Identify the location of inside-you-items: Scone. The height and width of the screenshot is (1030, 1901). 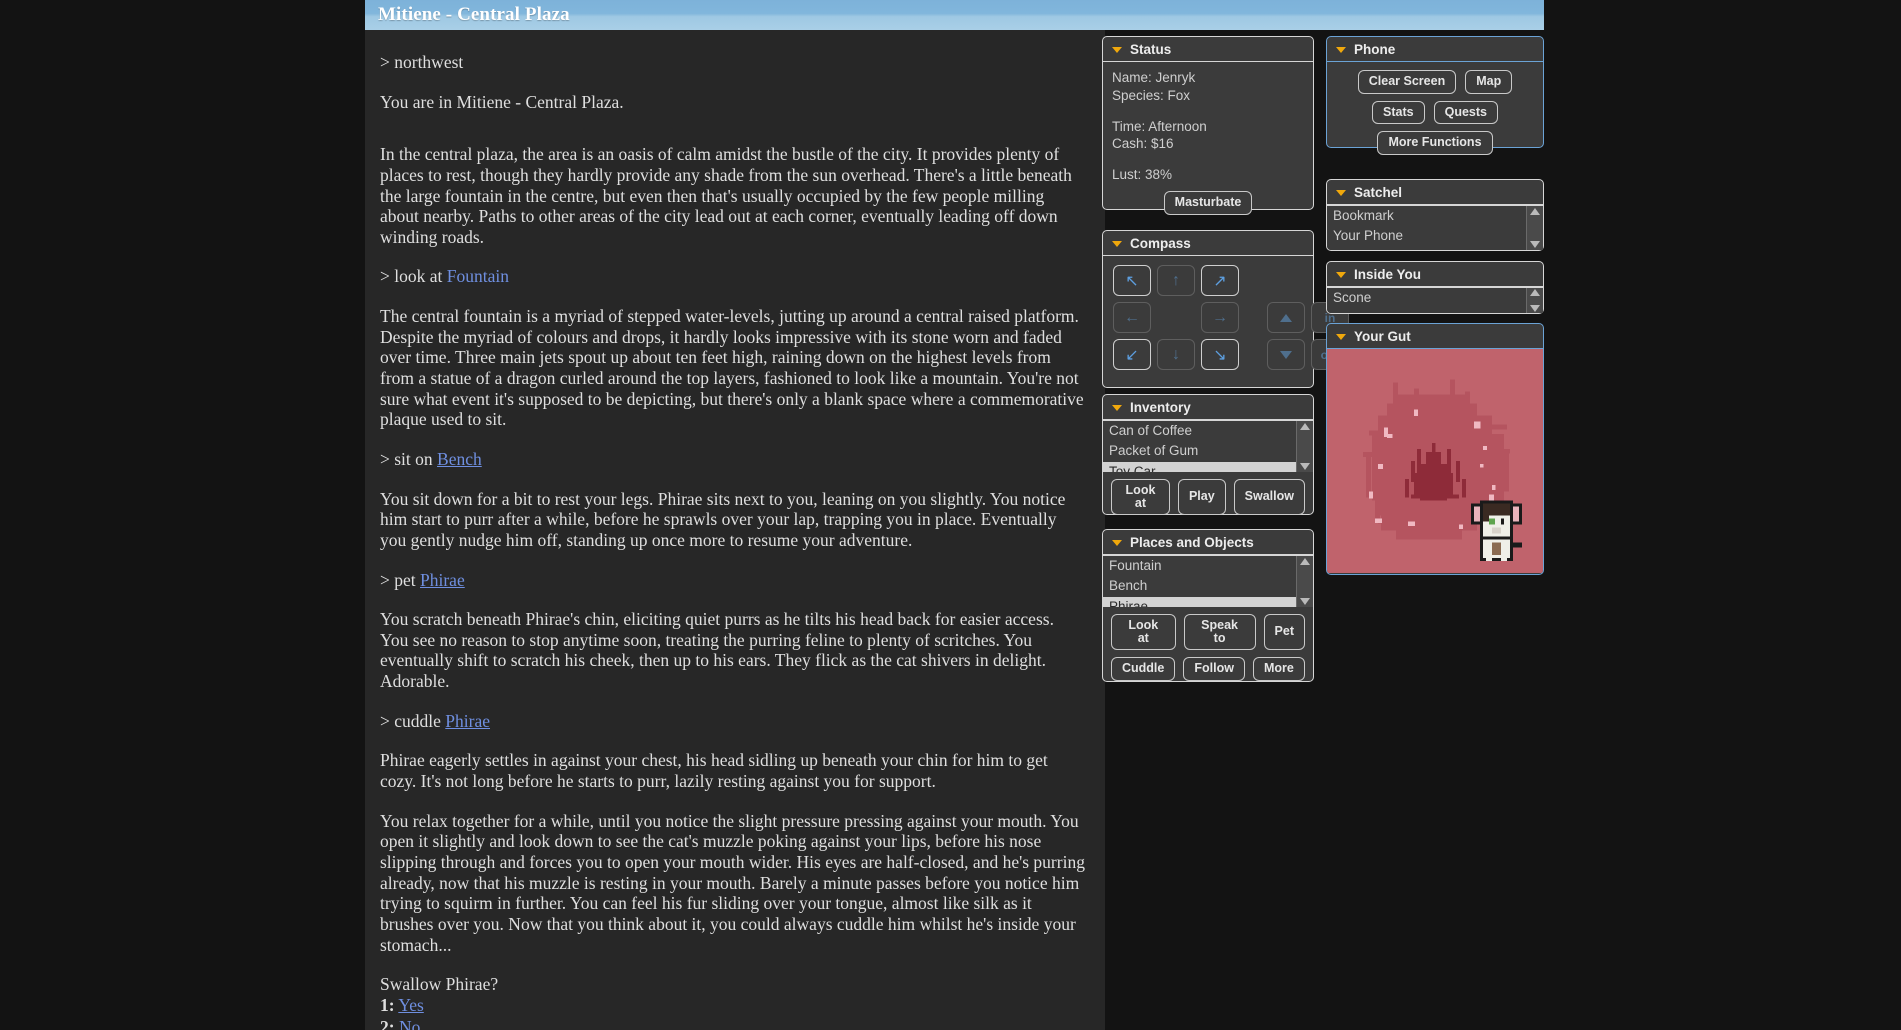
(1426, 300).